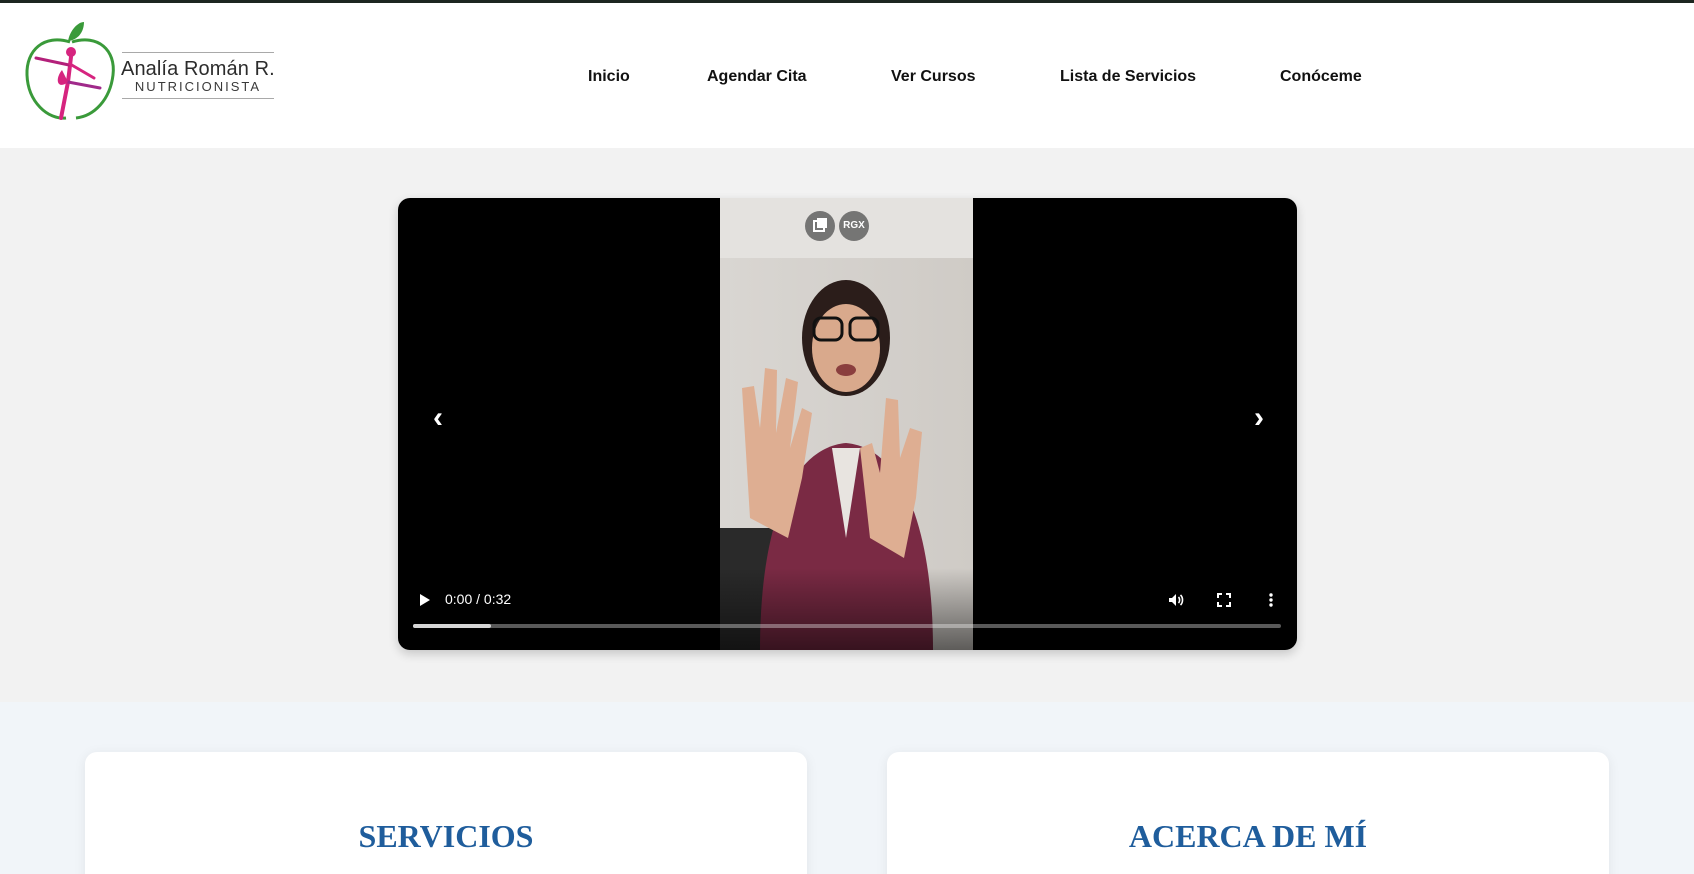 The width and height of the screenshot is (1694, 874). Describe the element at coordinates (609, 77) in the screenshot. I see `nav-item-inicio: Inicio` at that location.